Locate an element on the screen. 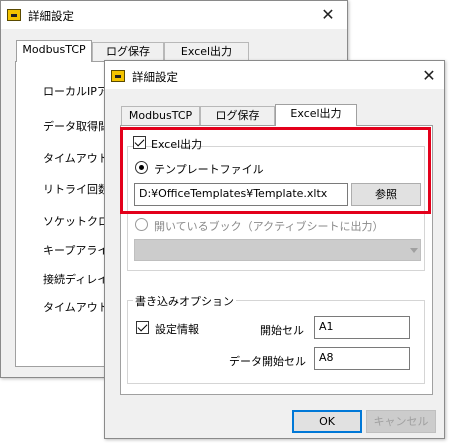 The width and height of the screenshot is (450, 443). cancel-button: キャンセル is located at coordinates (401, 421).